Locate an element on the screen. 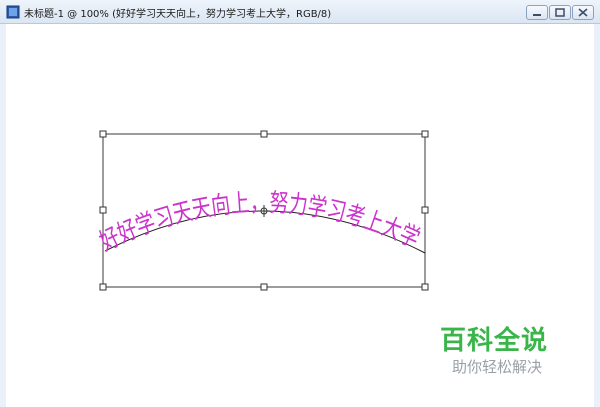  handle-middle-right is located at coordinates (425, 210).